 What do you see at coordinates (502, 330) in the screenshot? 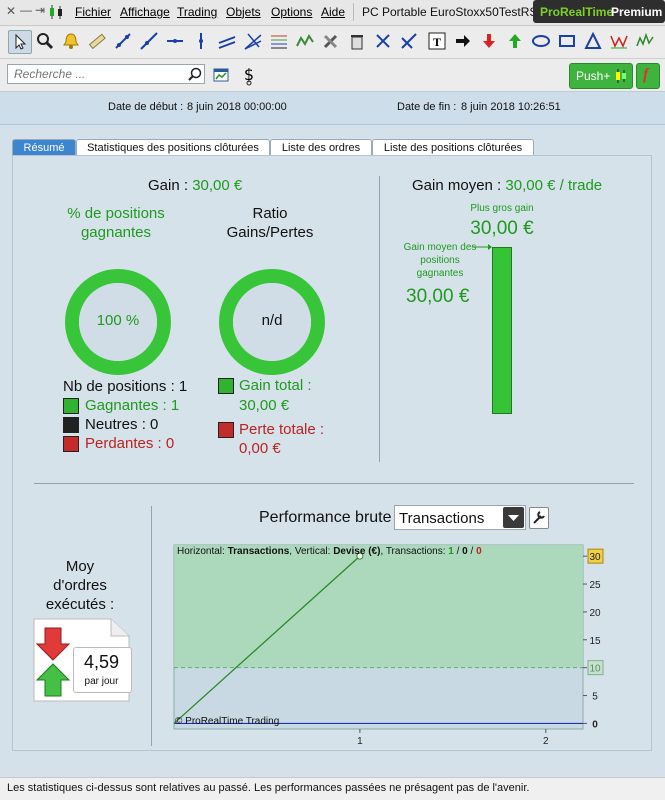
I see `gain-bar` at bounding box center [502, 330].